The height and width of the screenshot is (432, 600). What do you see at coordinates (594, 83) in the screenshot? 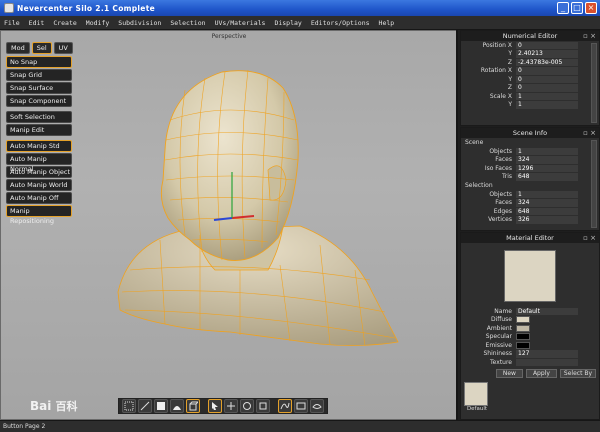
I see `numerical-editor-scrollbar` at bounding box center [594, 83].